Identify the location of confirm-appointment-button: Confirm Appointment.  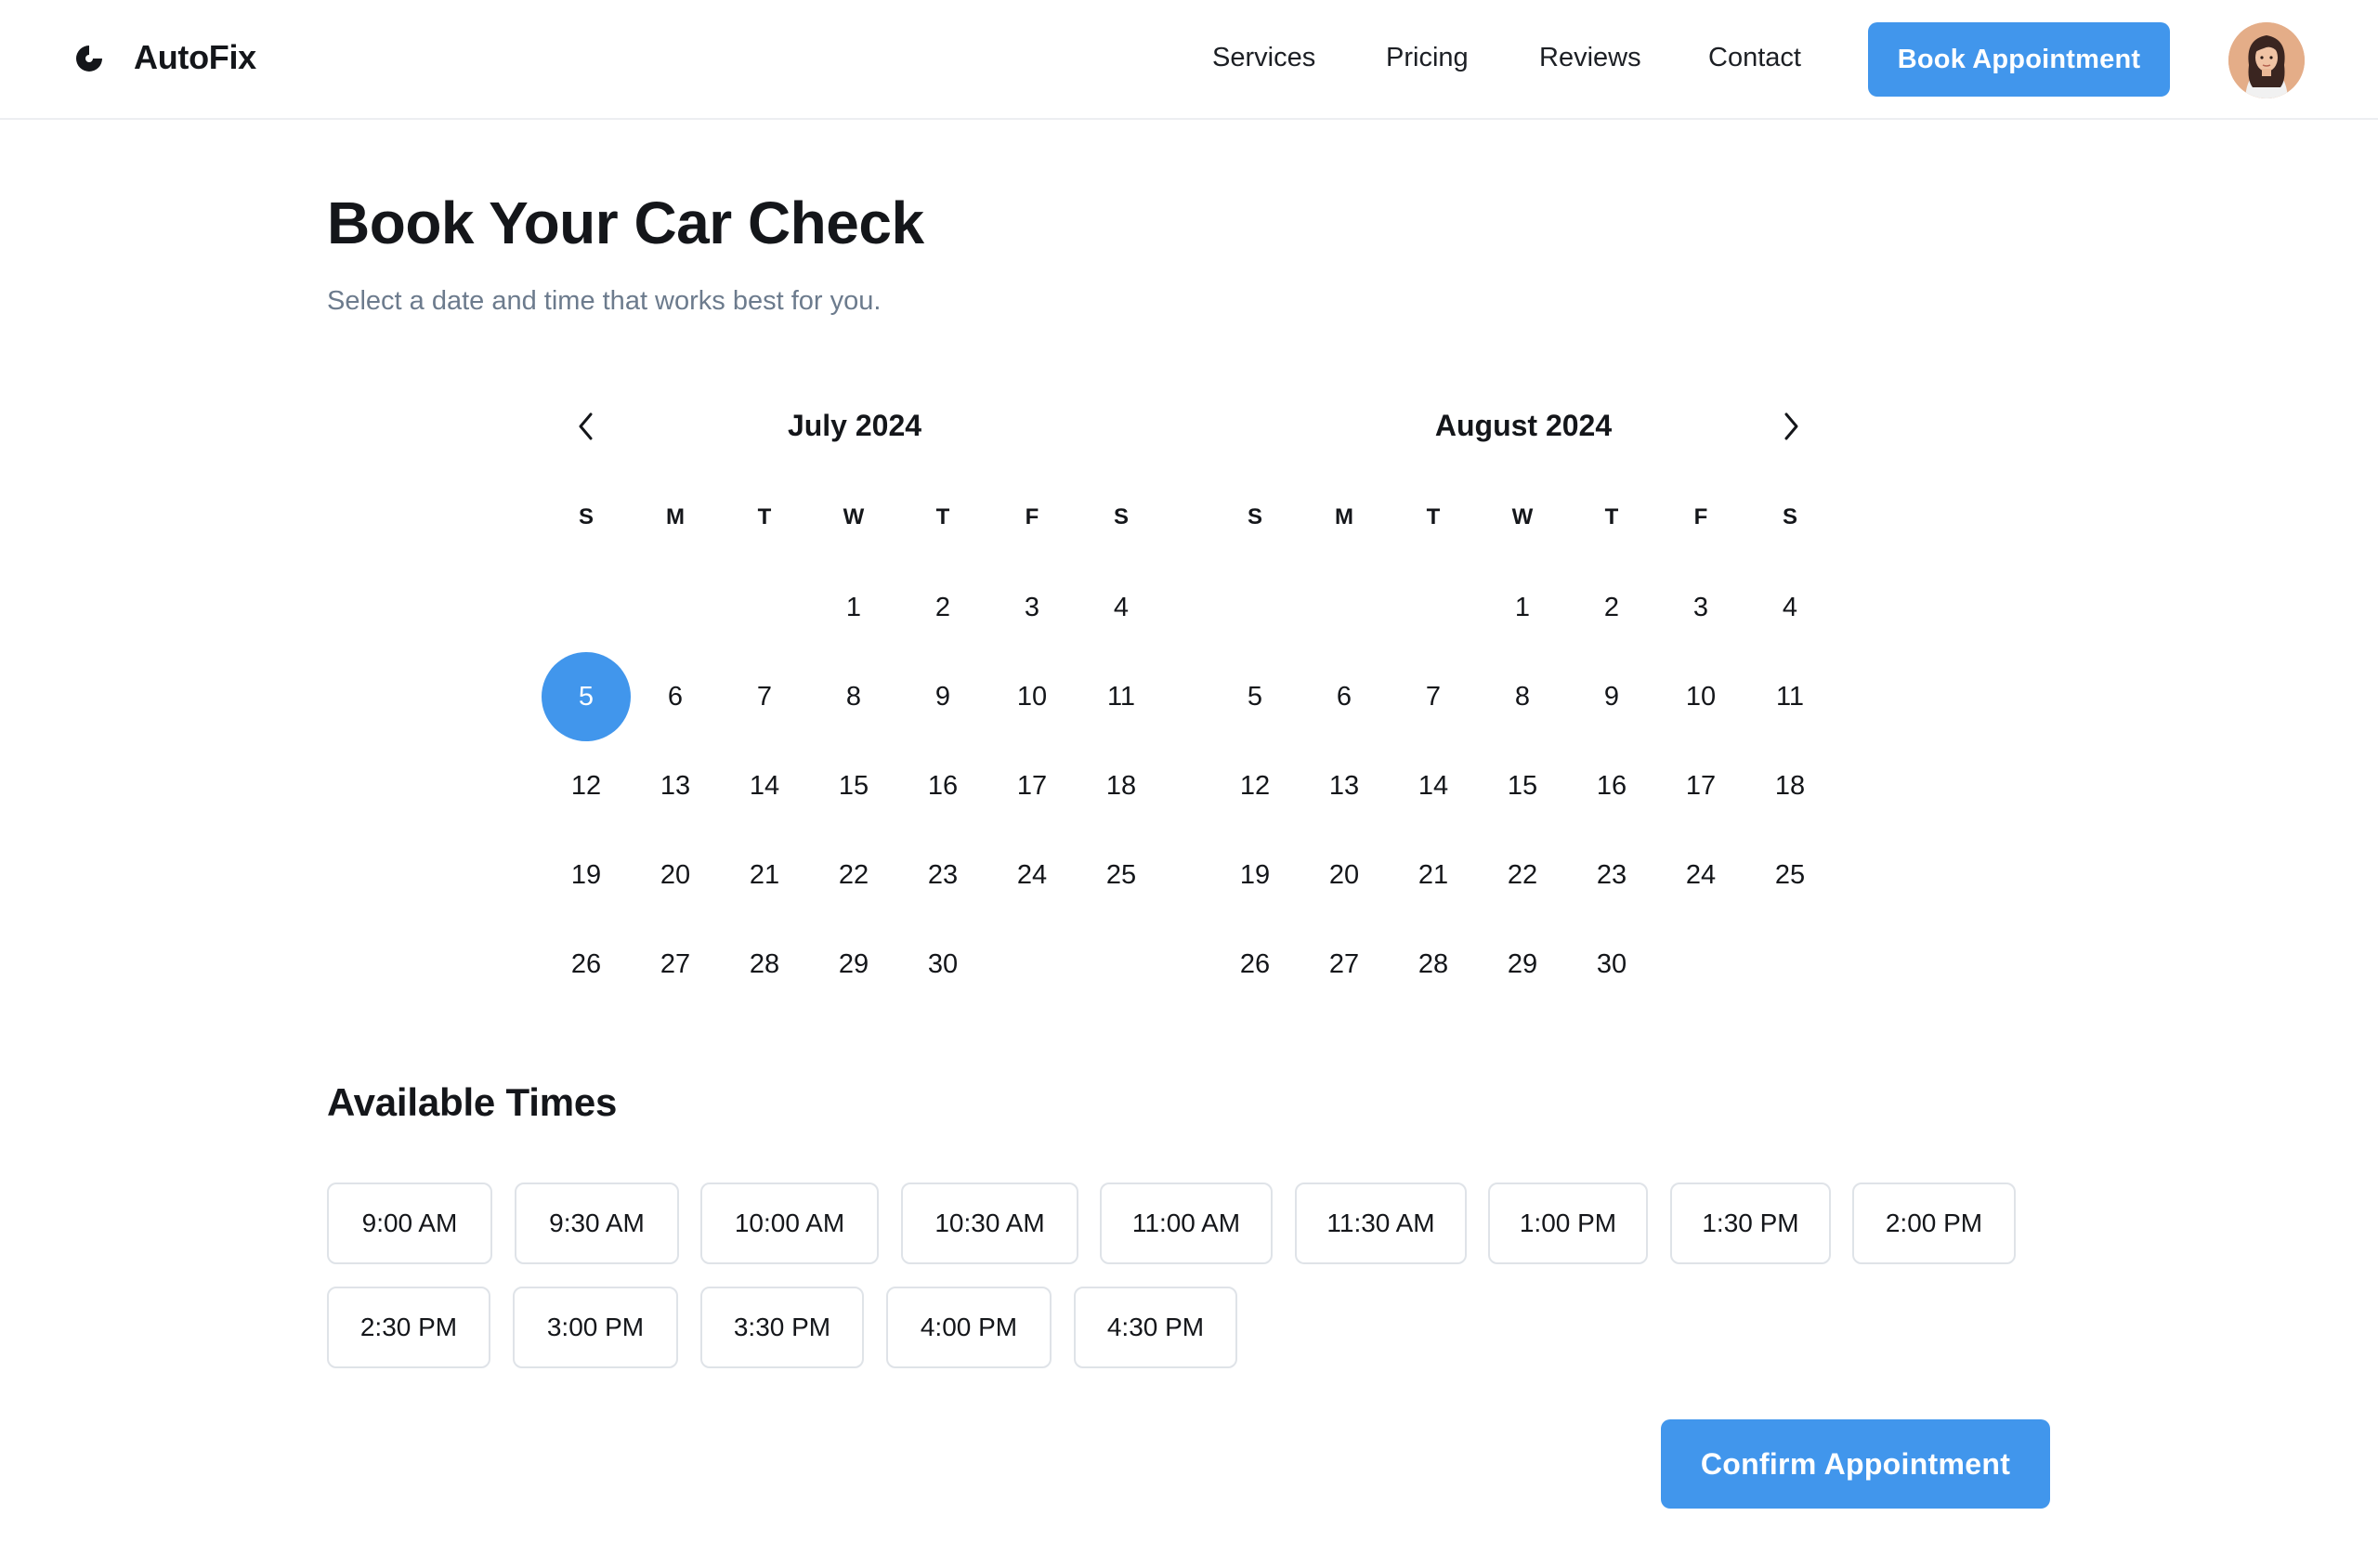
(1855, 1464).